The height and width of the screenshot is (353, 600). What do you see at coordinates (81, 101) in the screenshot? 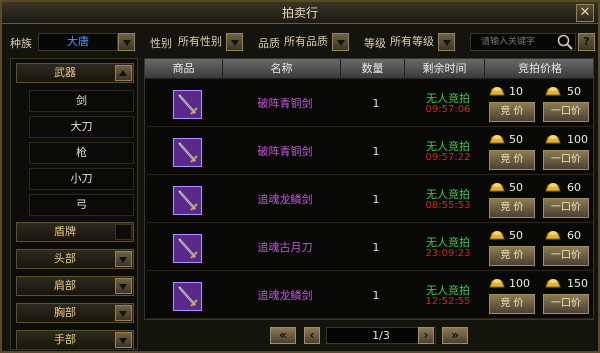
I see `subcategory-sword: 剑` at bounding box center [81, 101].